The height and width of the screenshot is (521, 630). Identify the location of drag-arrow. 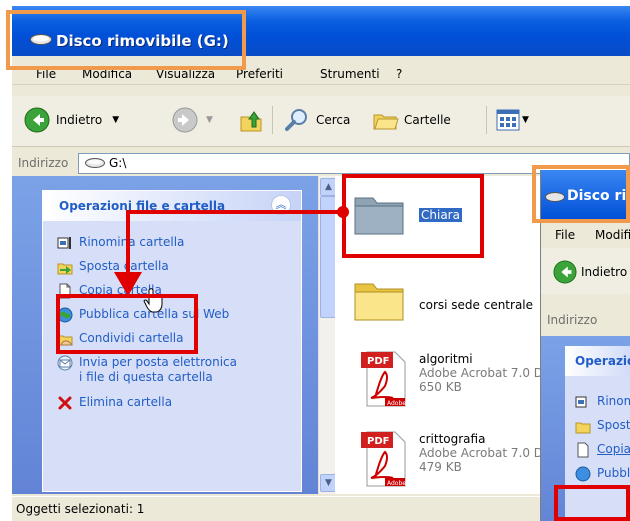
(231, 251).